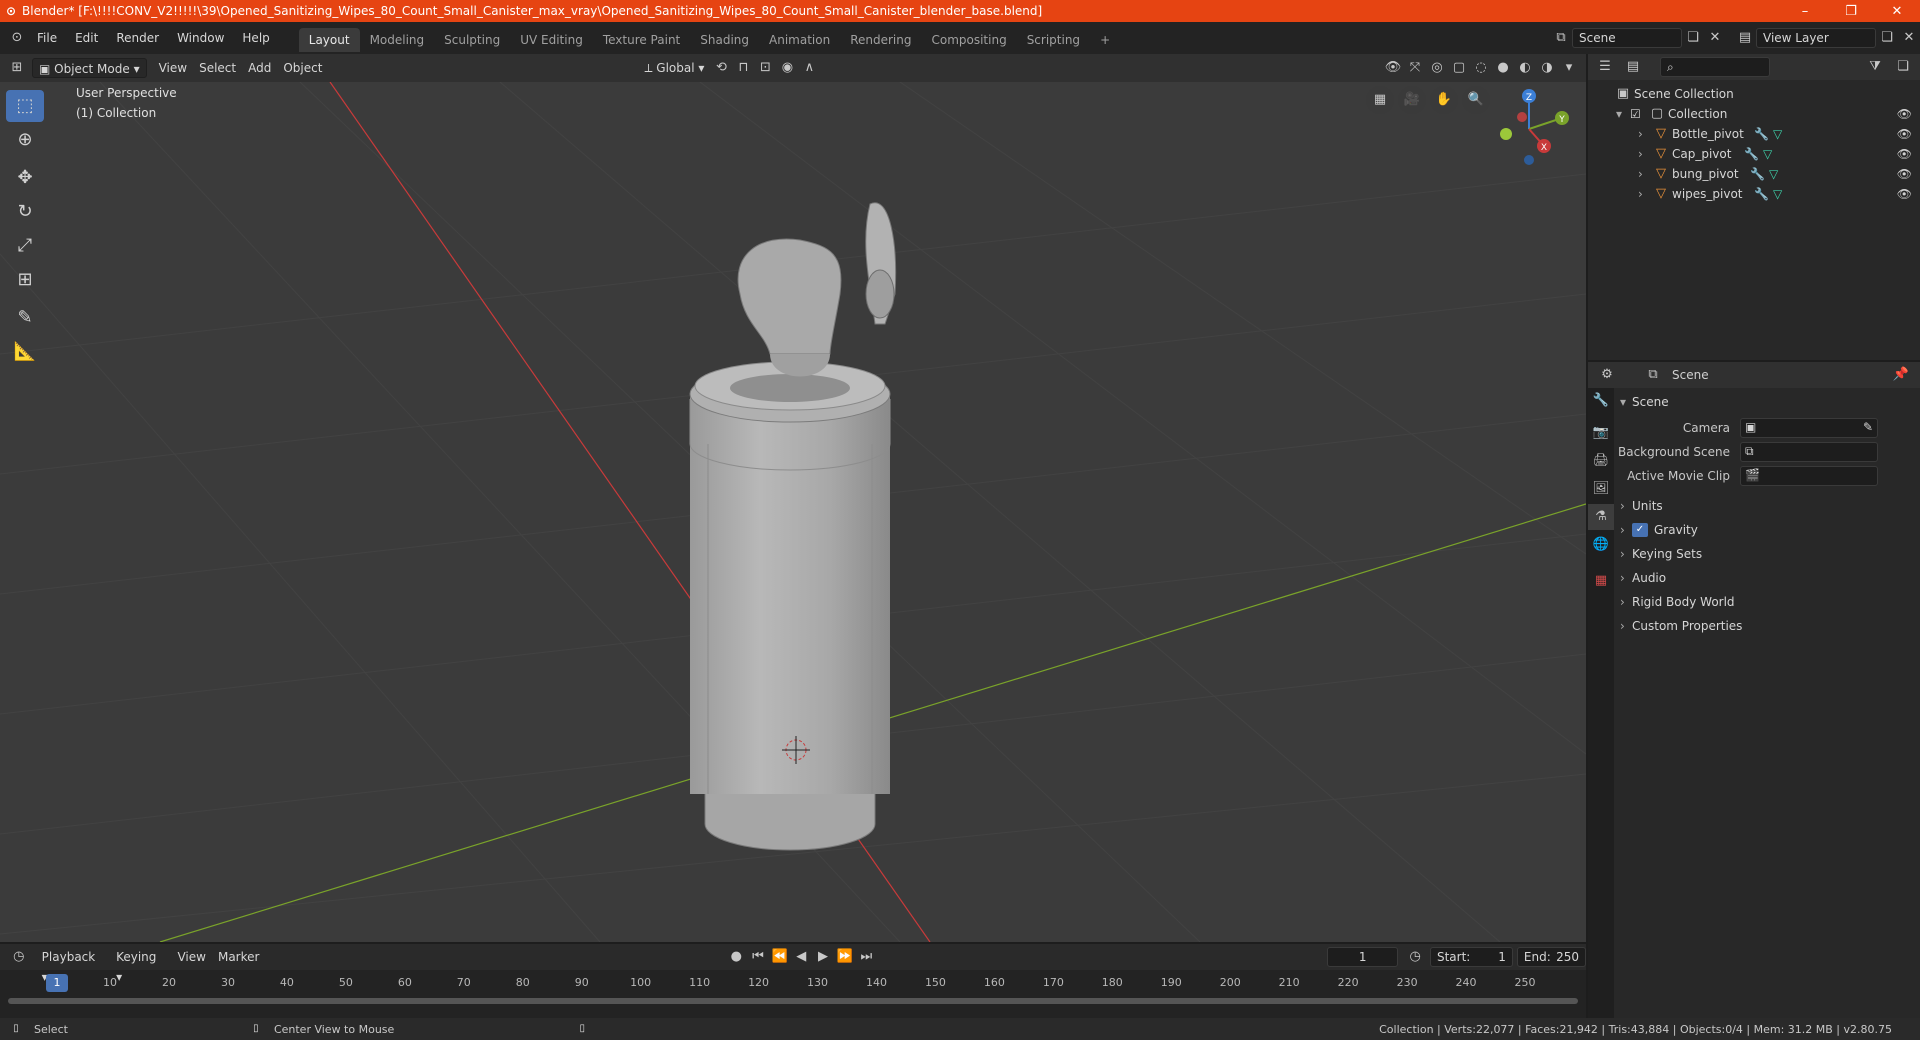 This screenshot has height=1040, width=1920. Describe the element at coordinates (329, 40) in the screenshot. I see `tab-layout: Layout` at that location.